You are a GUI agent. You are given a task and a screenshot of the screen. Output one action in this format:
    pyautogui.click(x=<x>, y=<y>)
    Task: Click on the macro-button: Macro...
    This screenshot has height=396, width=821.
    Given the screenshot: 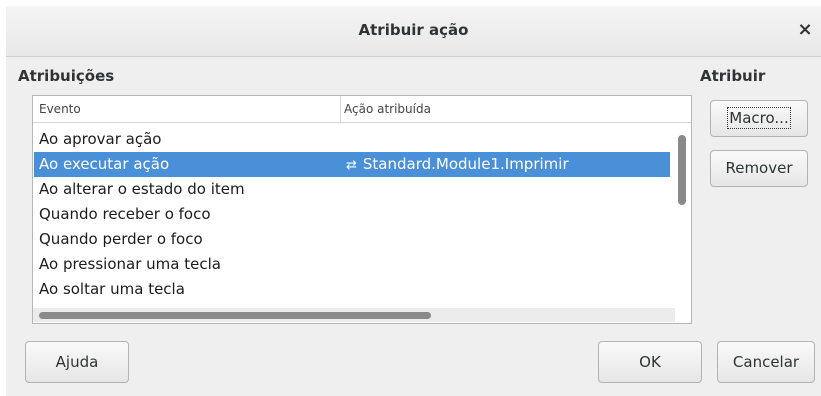 What is the action you would take?
    pyautogui.click(x=759, y=118)
    